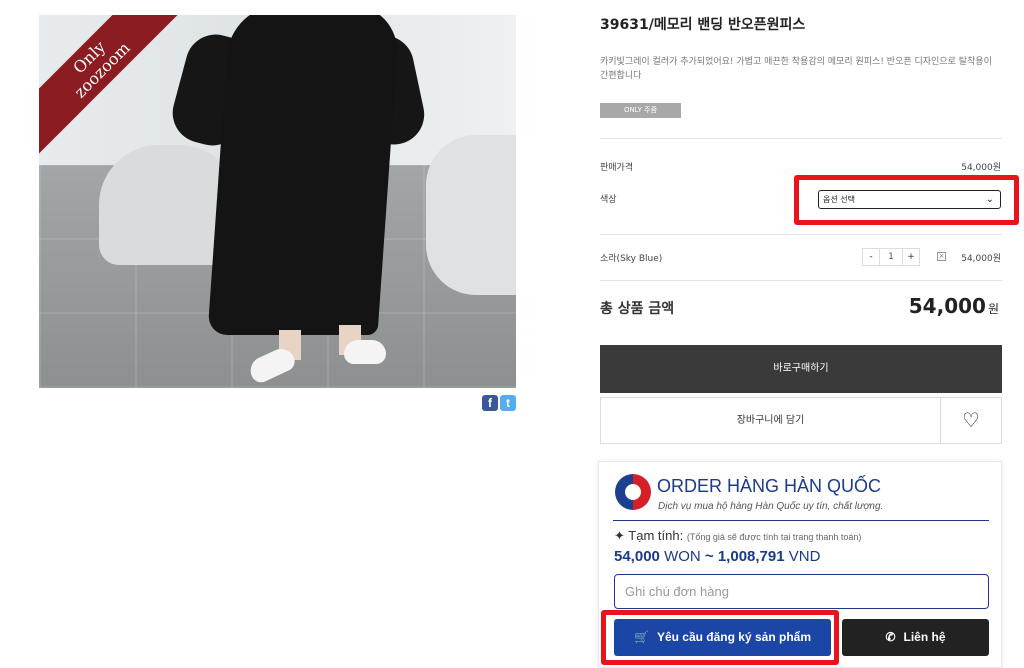 The image size is (1024, 668). What do you see at coordinates (720, 637) in the screenshot?
I see `highlight-frame-register` at bounding box center [720, 637].